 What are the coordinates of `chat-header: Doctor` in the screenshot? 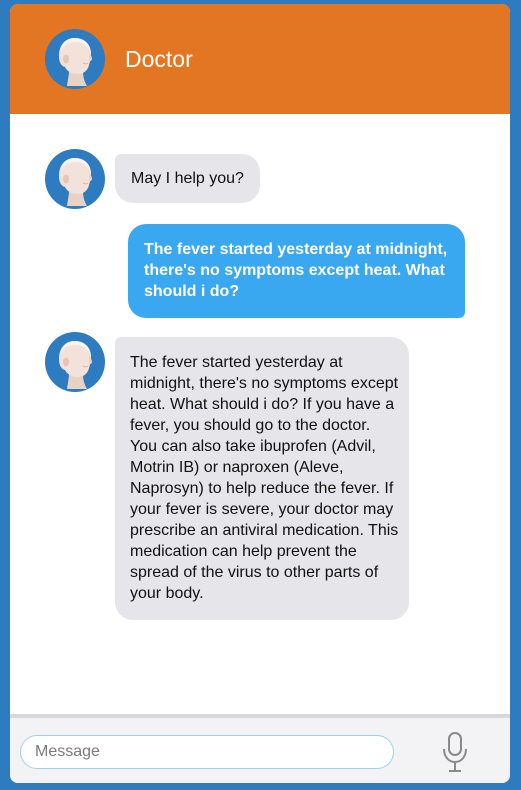 It's located at (260, 59).